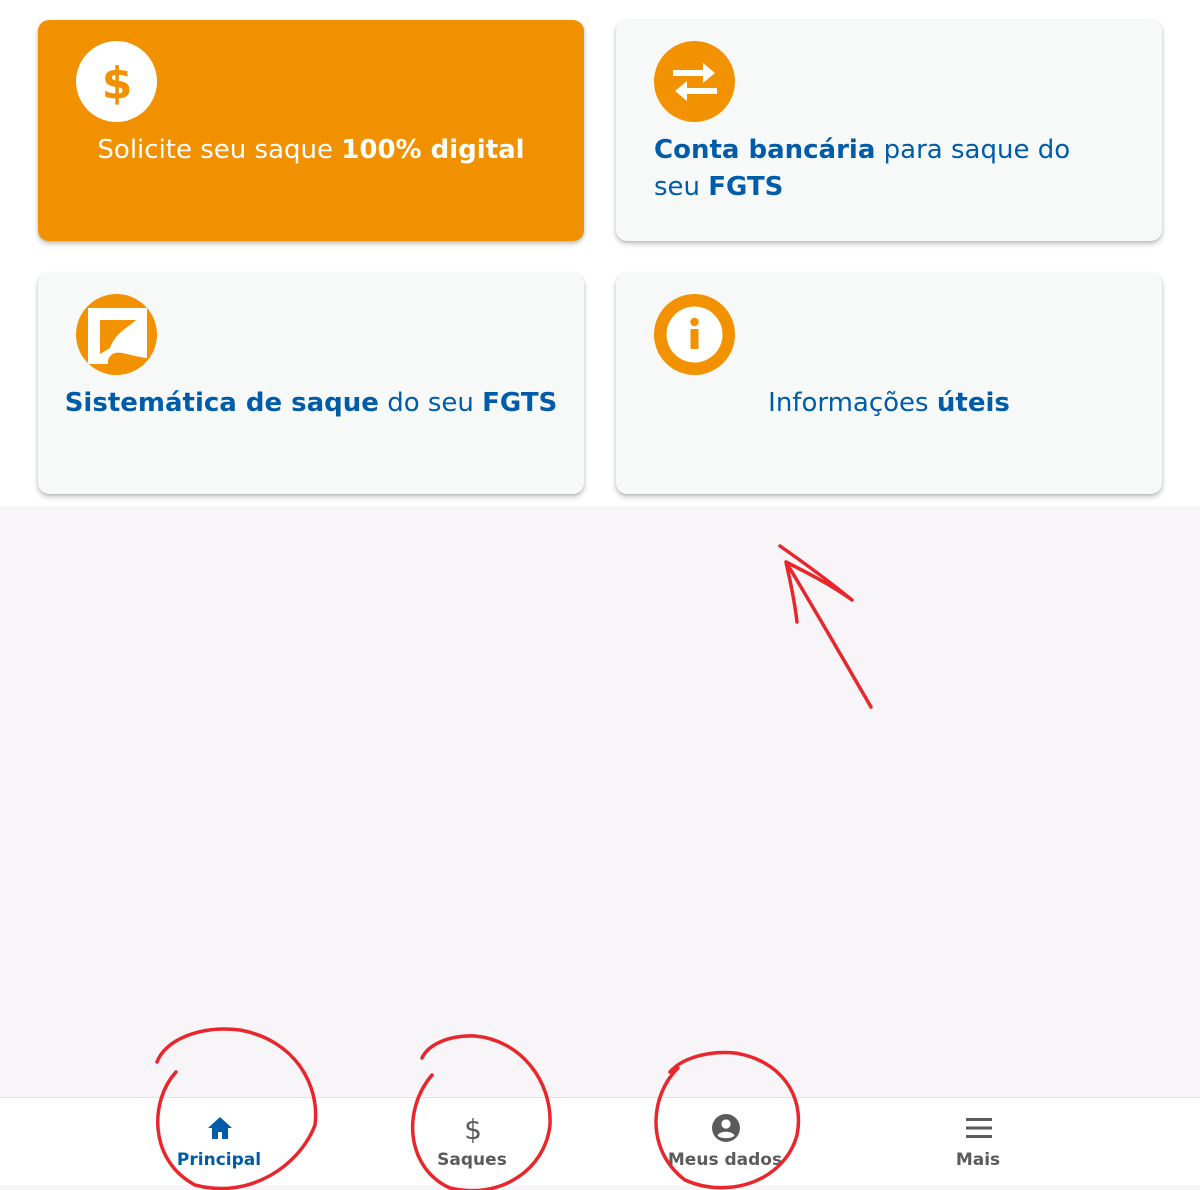 This screenshot has height=1190, width=1200. Describe the element at coordinates (311, 150) in the screenshot. I see `request-withdrawal-text: Solicite seu saque 100% digital` at that location.